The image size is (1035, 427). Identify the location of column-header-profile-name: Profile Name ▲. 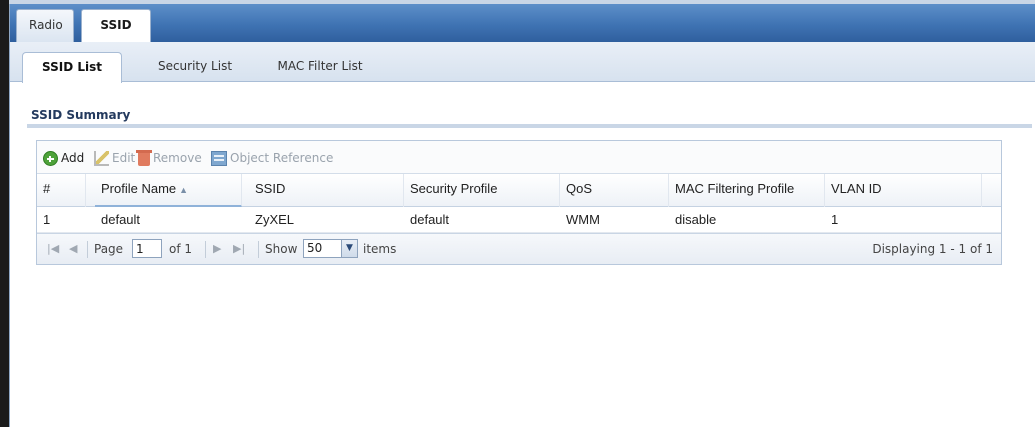
(168, 190).